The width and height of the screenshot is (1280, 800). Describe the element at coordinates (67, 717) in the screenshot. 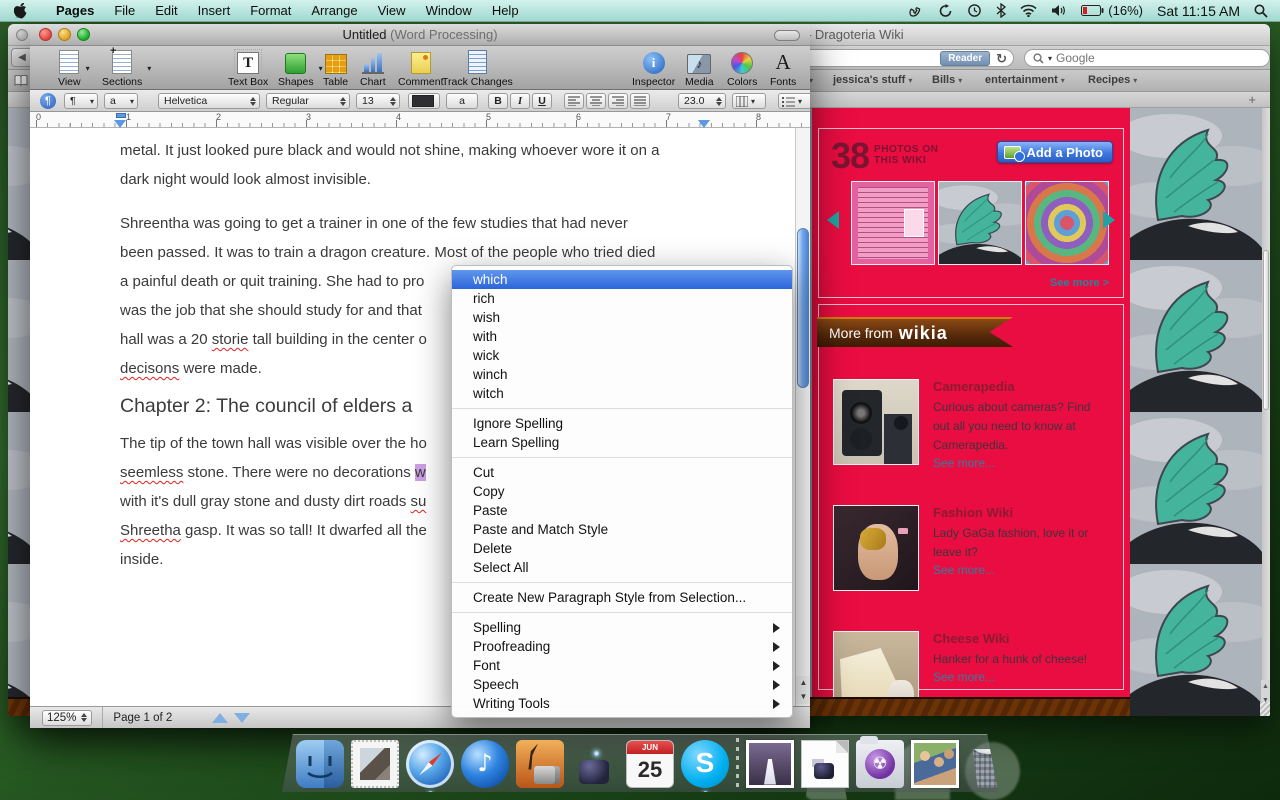

I see `zoom-level-select: 125%` at that location.